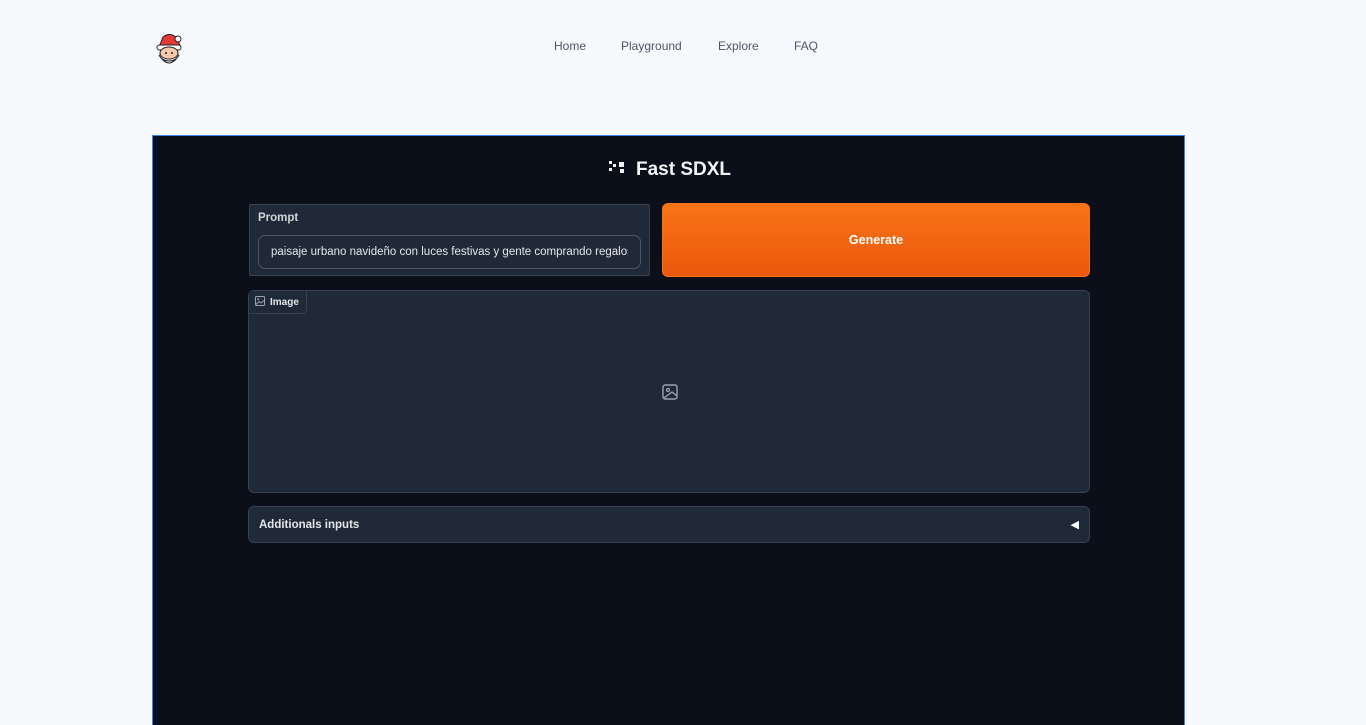 The width and height of the screenshot is (1366, 725). What do you see at coordinates (570, 46) in the screenshot?
I see `nav-home-link: Home` at bounding box center [570, 46].